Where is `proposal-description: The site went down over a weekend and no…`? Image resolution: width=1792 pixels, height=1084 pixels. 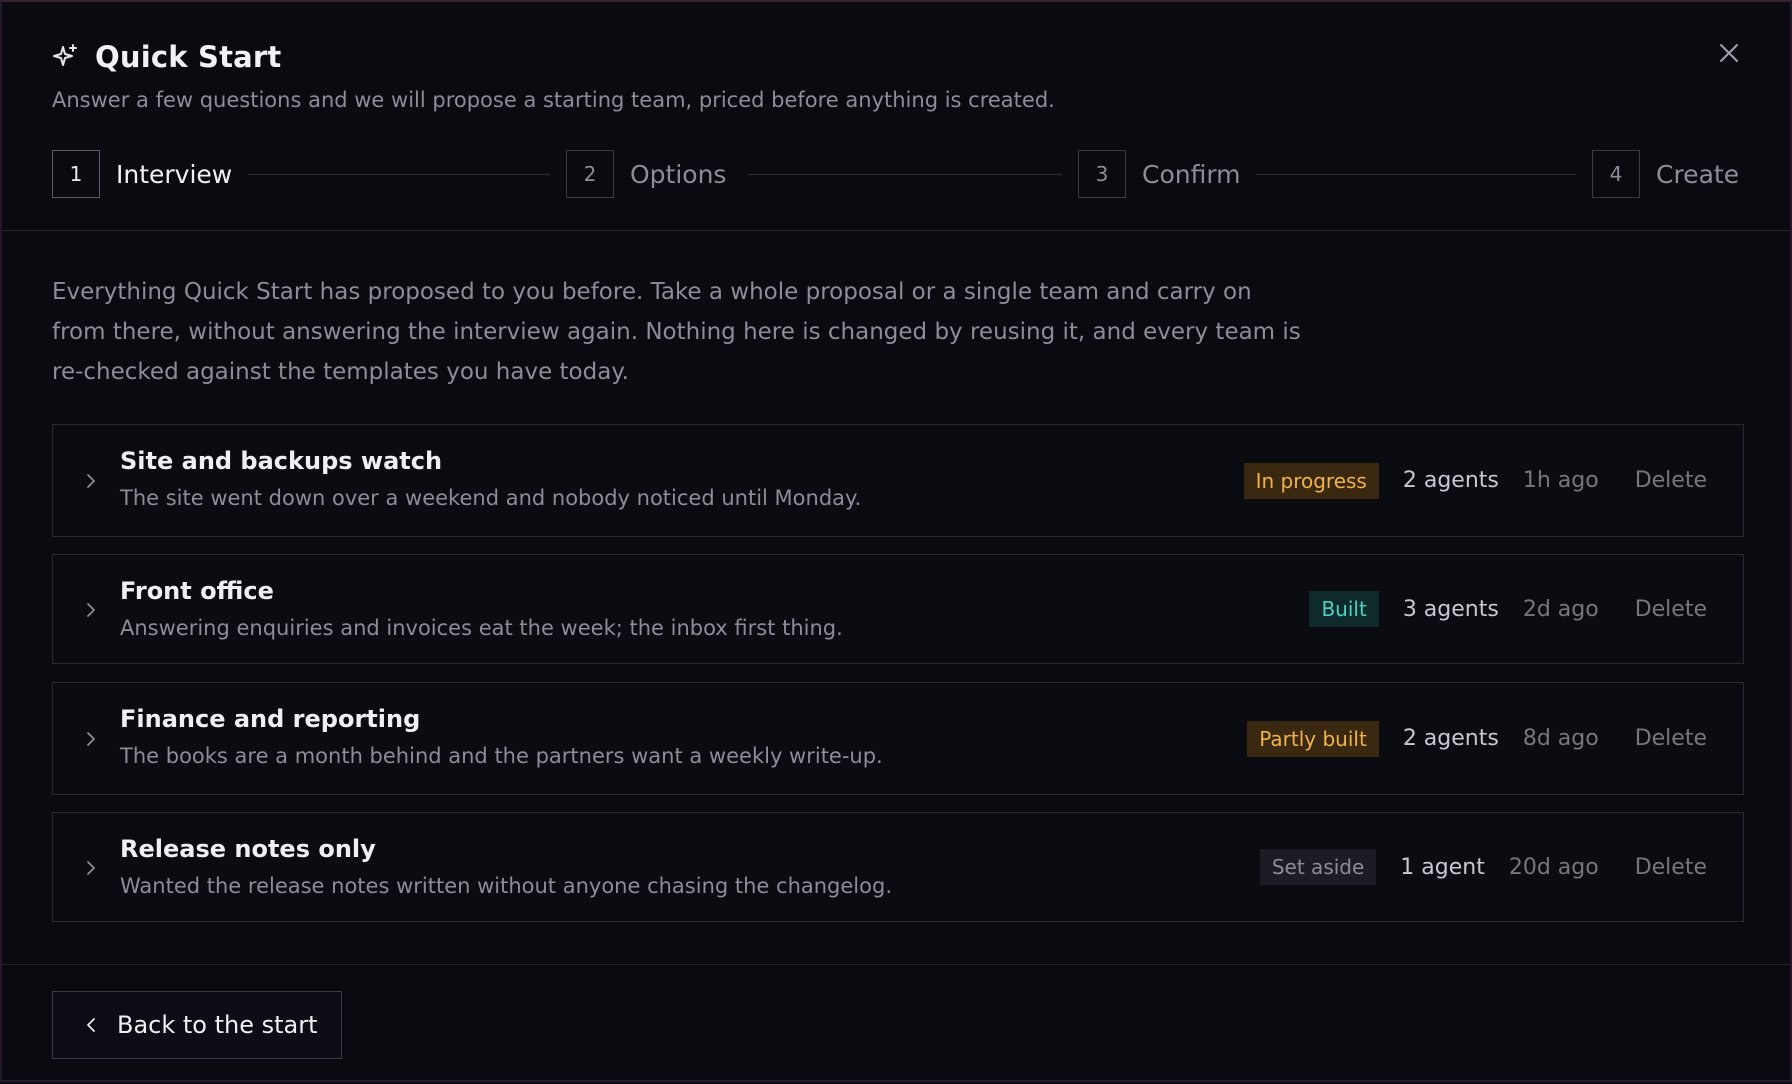
proposal-description: The site went down over a weekend and no… is located at coordinates (491, 498).